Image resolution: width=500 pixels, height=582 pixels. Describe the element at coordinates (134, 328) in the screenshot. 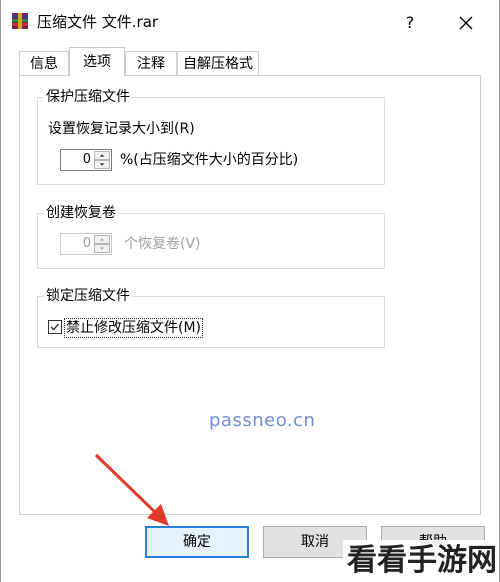

I see `forbid-modify-label: 禁止修改压缩文件(M)` at that location.